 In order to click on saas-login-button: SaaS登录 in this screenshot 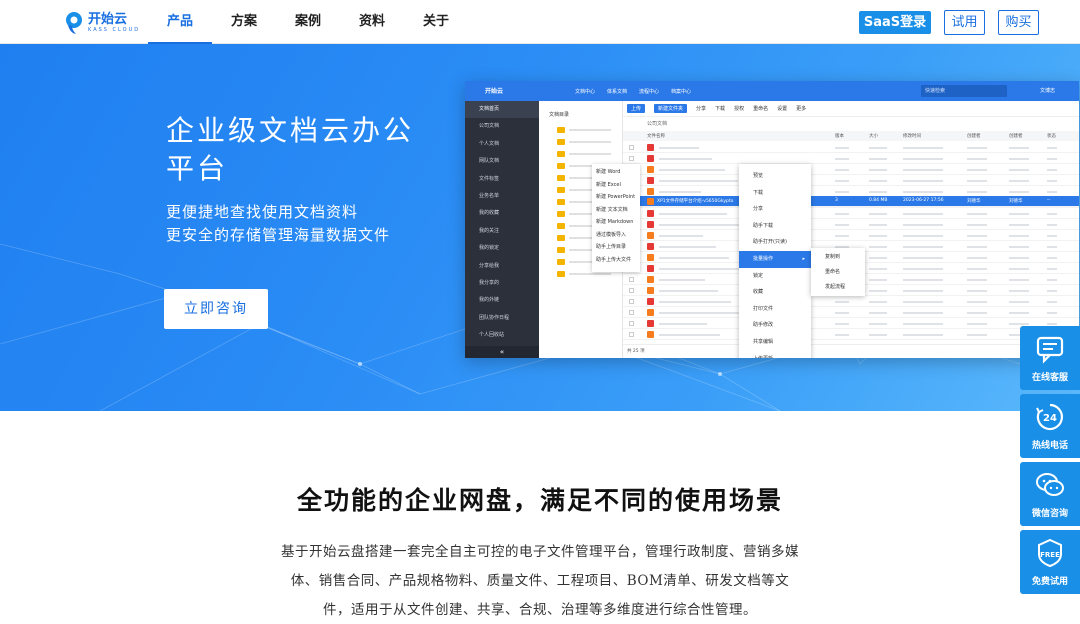, I will do `click(895, 22)`.